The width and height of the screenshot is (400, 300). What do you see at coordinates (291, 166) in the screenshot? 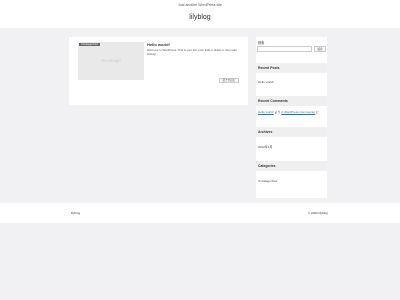
I see `categories-heading: Categories` at bounding box center [291, 166].